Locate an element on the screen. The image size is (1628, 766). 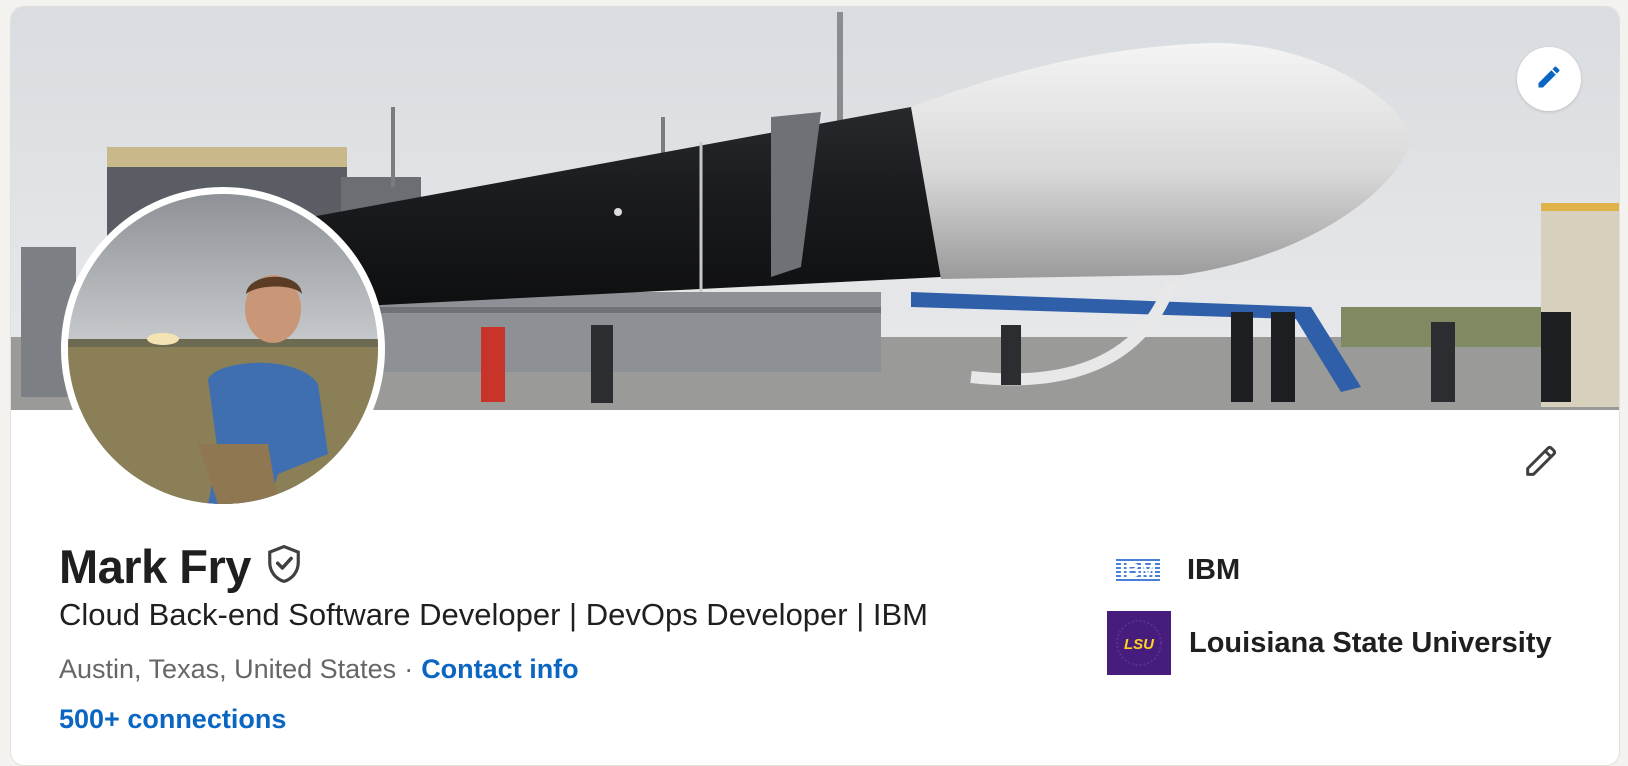
ibm-logo: IBM is located at coordinates (1138, 570).